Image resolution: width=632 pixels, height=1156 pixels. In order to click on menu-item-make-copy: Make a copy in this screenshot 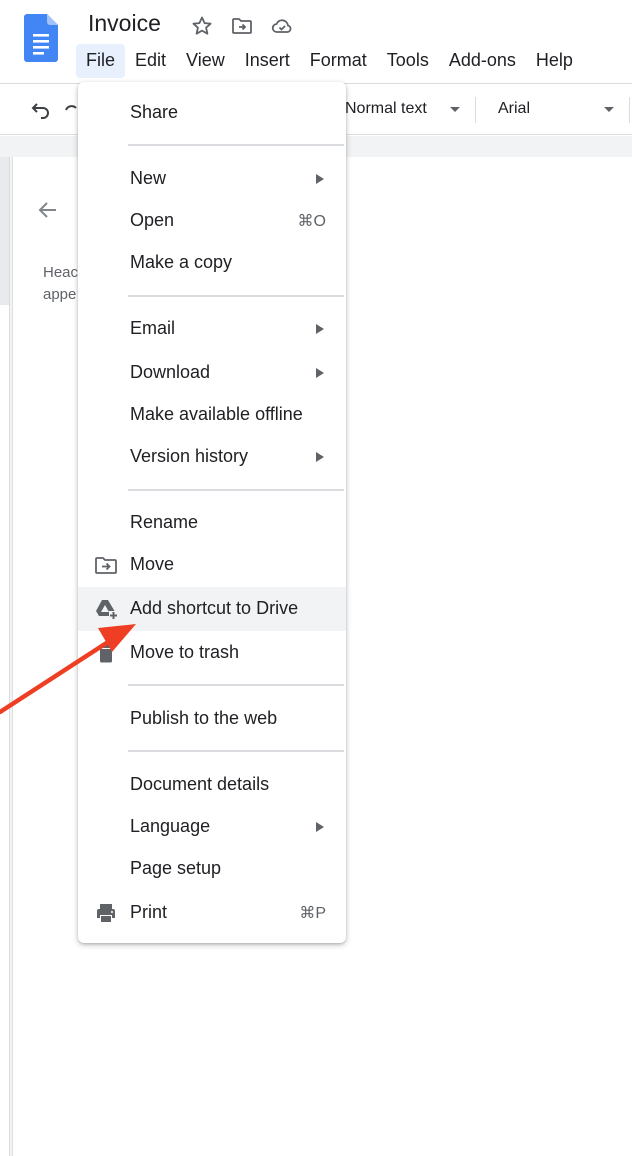, I will do `click(212, 263)`.